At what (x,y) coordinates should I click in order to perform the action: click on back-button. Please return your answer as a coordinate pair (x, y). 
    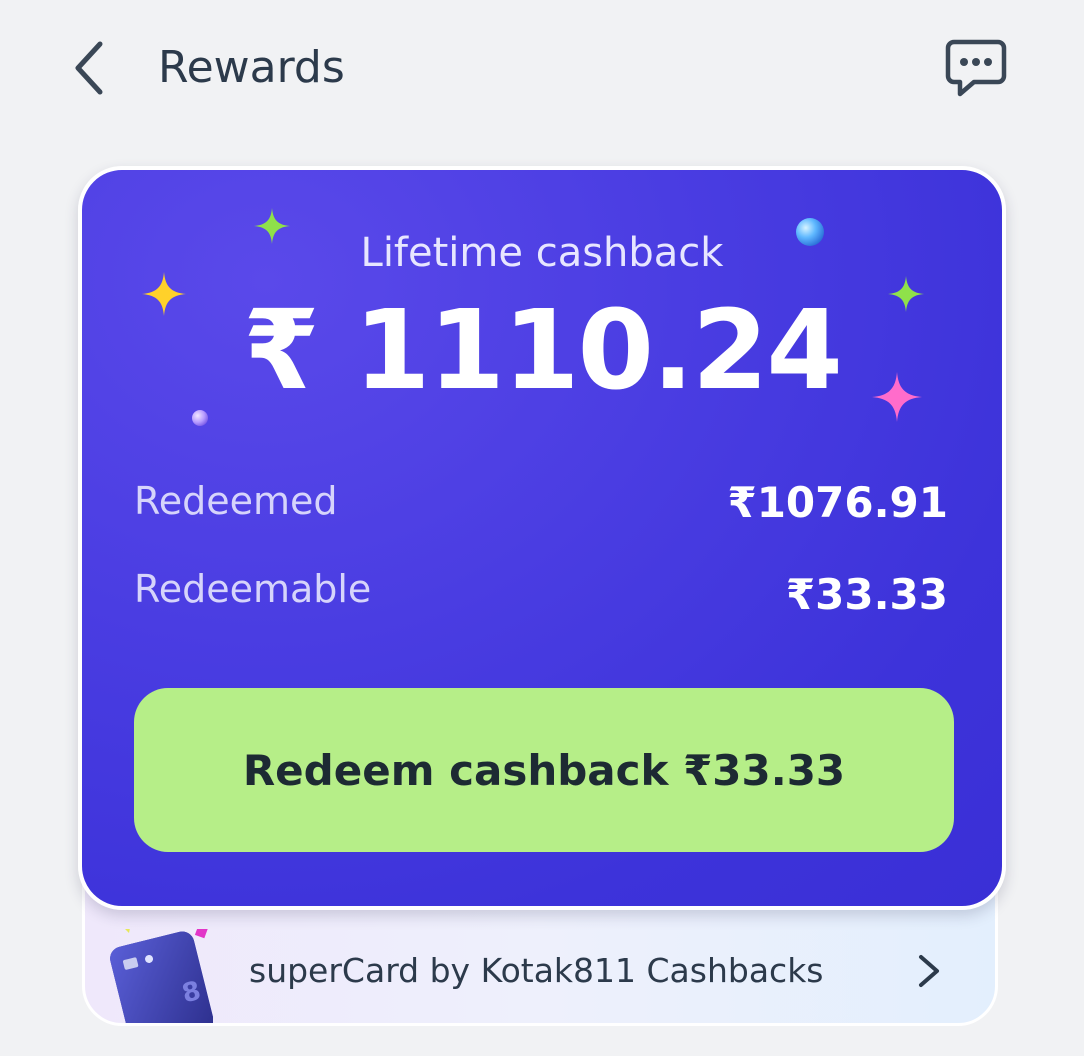
    Looking at the image, I should click on (90, 68).